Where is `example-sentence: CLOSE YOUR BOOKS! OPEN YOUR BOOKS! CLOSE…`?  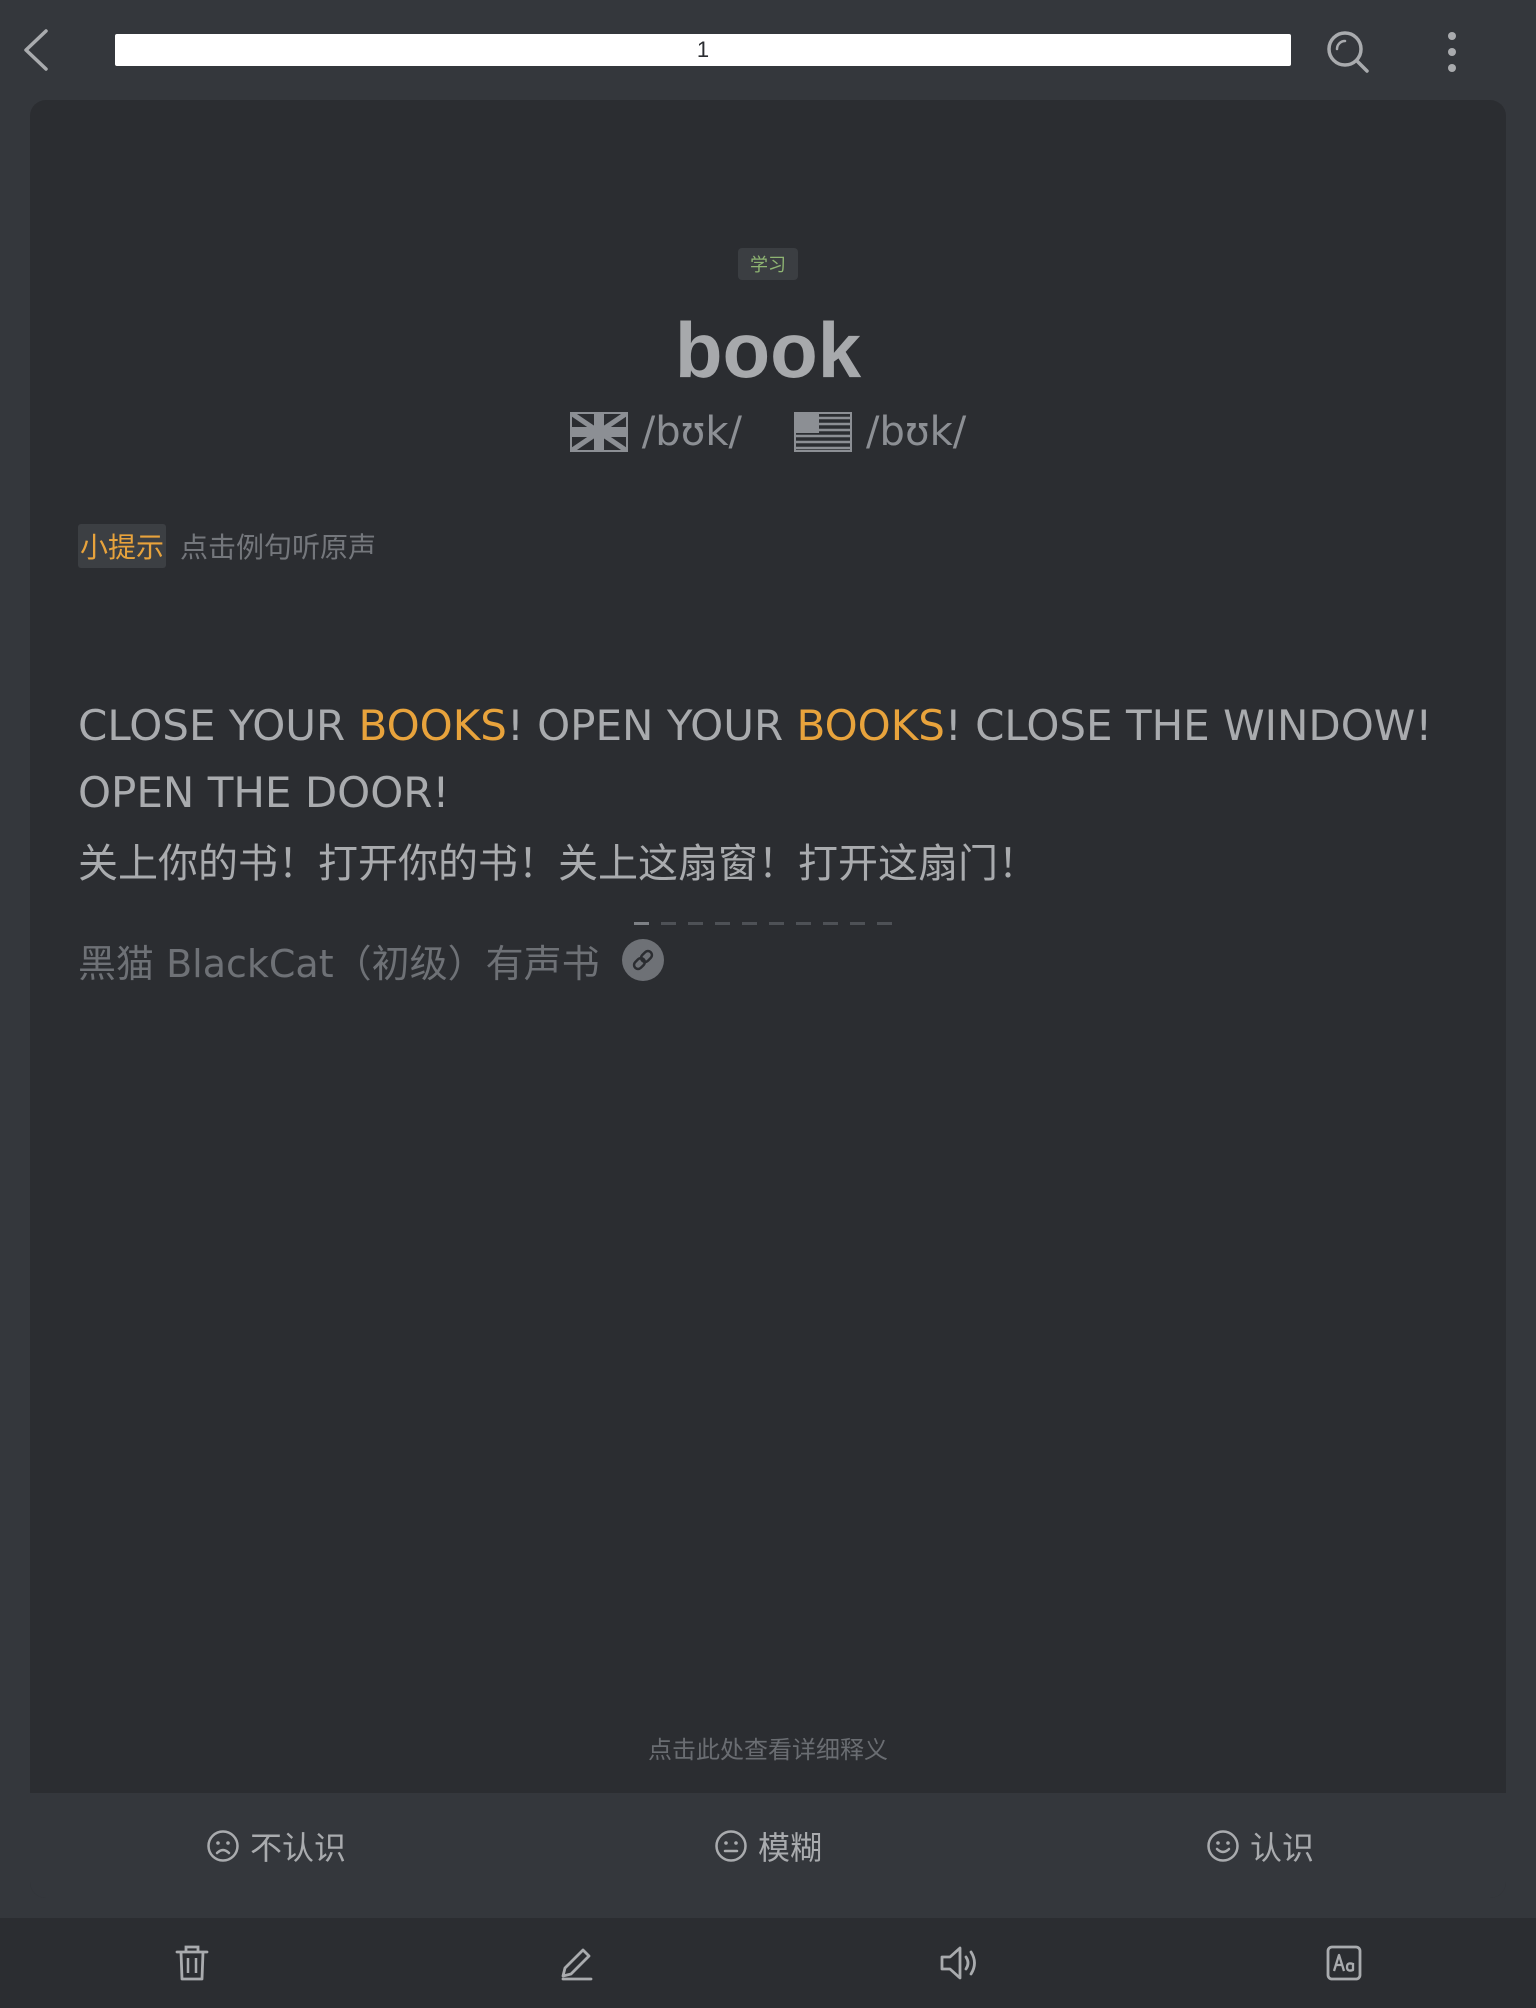 example-sentence: CLOSE YOUR BOOKS! OPEN YOUR BOOKS! CLOSE… is located at coordinates (778, 759).